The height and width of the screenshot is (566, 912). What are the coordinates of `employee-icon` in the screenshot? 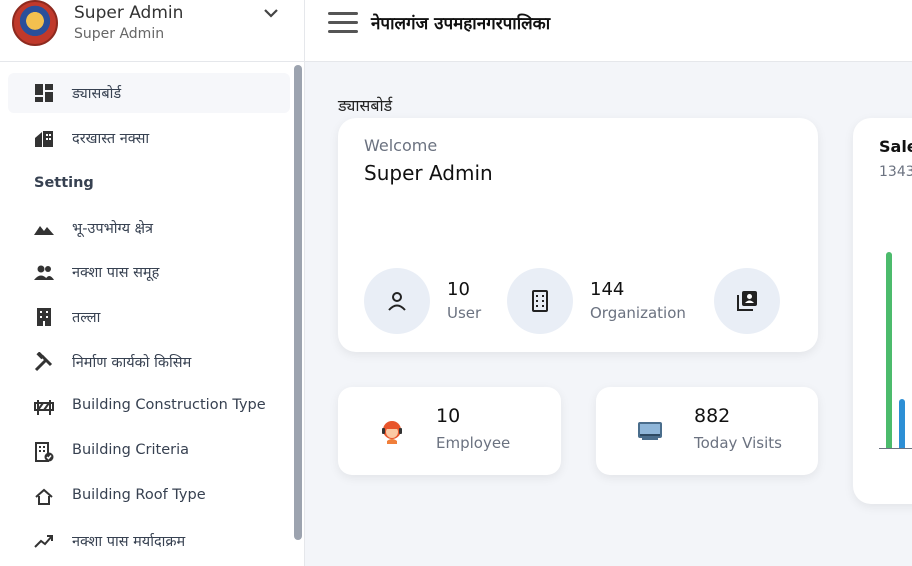 It's located at (392, 432).